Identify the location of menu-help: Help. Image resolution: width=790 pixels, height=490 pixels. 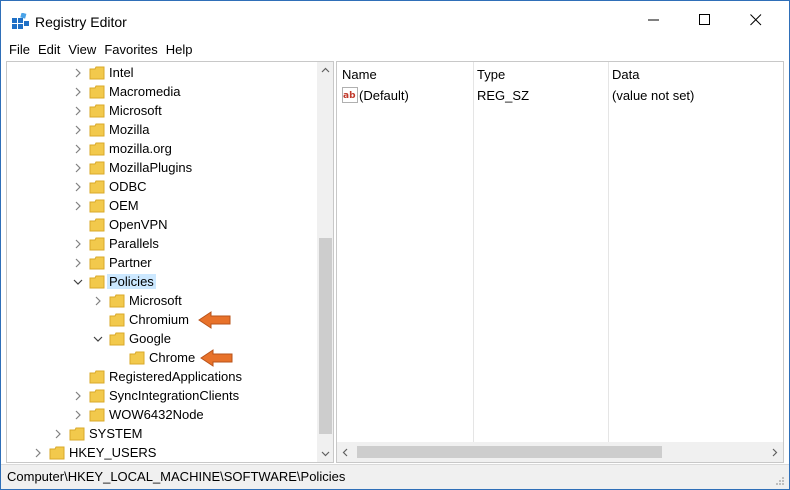
(179, 50).